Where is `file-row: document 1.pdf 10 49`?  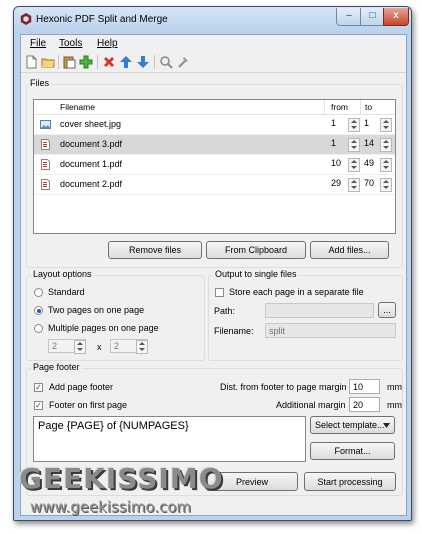 file-row: document 1.pdf 10 49 is located at coordinates (214, 165).